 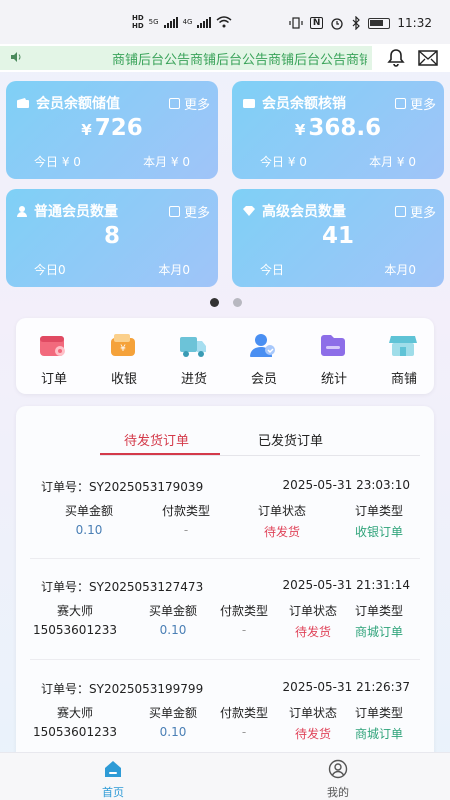 What do you see at coordinates (68, 103) in the screenshot?
I see `card-title: 会员余额储值` at bounding box center [68, 103].